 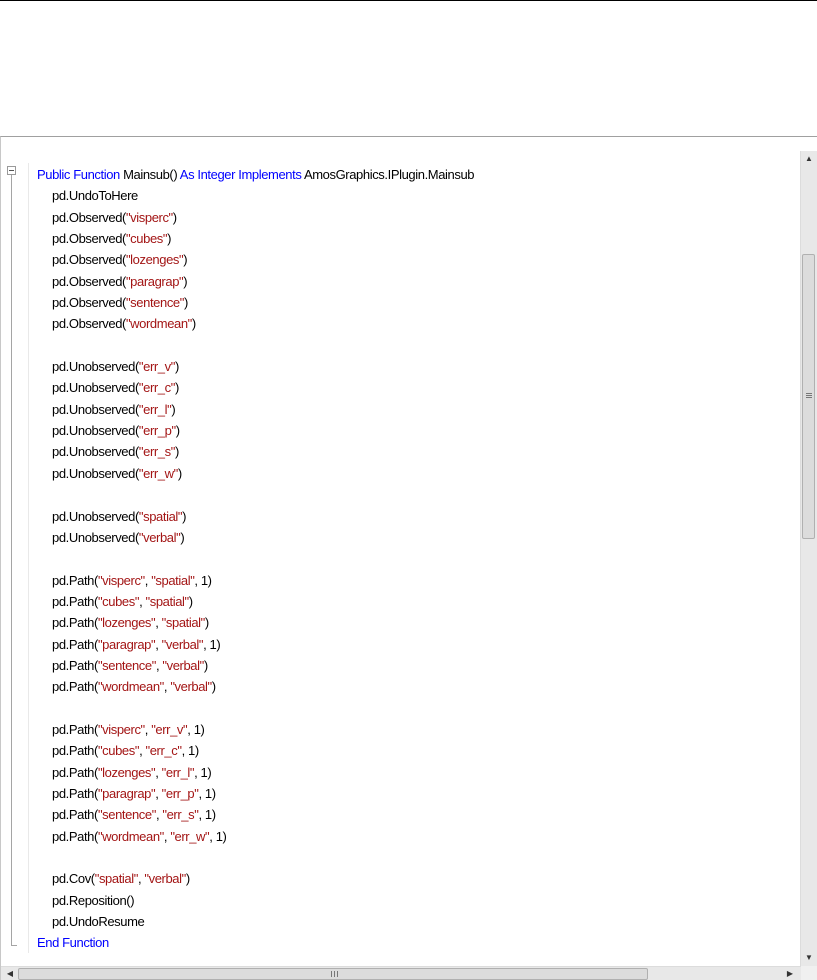 What do you see at coordinates (255, 601) in the screenshot?
I see `code-line: pd.Path("cubes", "spatial")` at bounding box center [255, 601].